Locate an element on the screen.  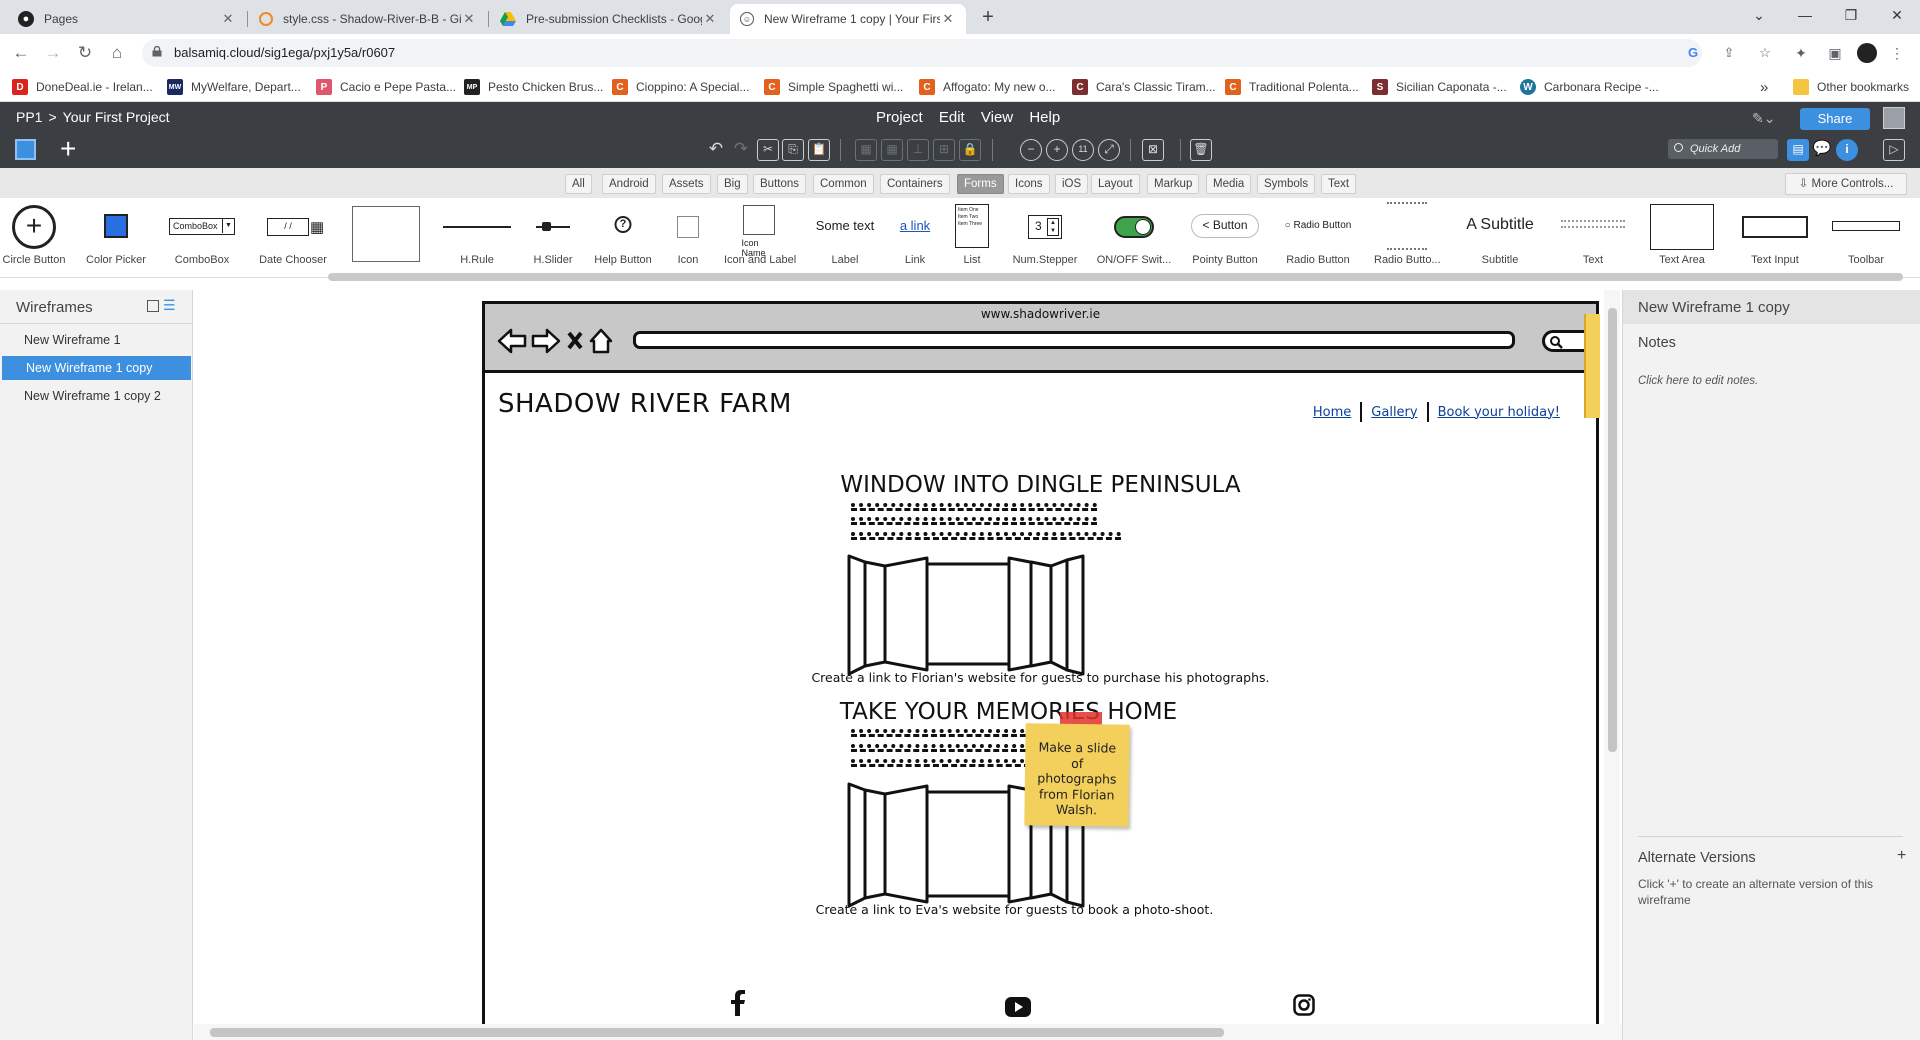
control-radio-button: ○ Radio Button Radio Button is located at coordinates (1318, 238).